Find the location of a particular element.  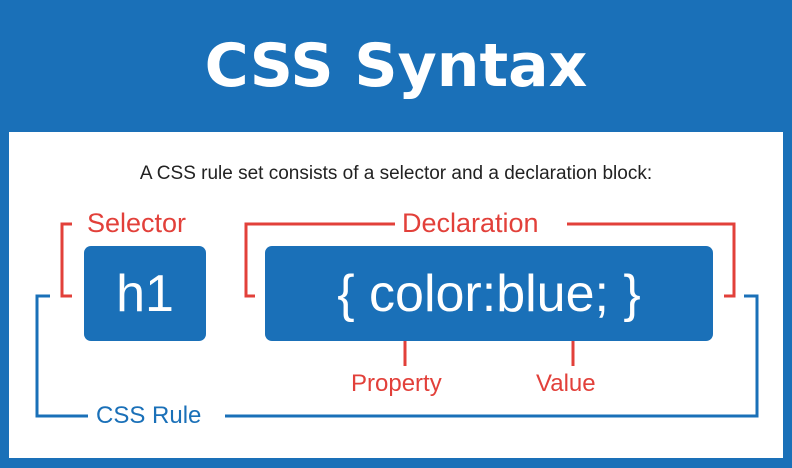

selector-label: Selector is located at coordinates (137, 223).